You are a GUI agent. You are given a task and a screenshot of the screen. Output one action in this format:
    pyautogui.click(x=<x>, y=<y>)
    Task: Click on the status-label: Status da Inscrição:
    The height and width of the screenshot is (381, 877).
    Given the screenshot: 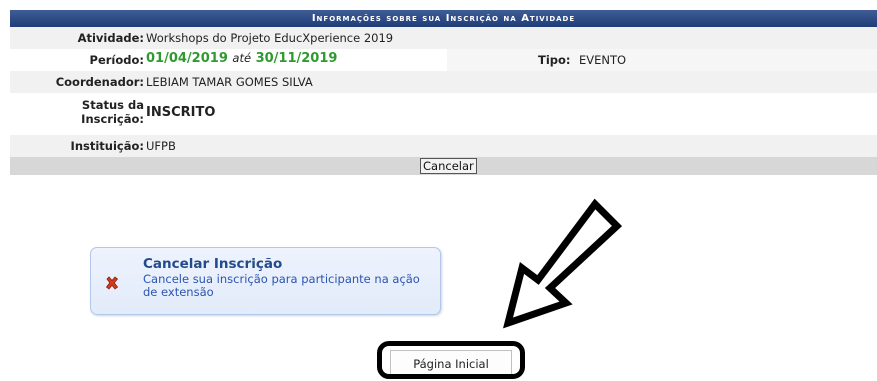 What is the action you would take?
    pyautogui.click(x=112, y=112)
    